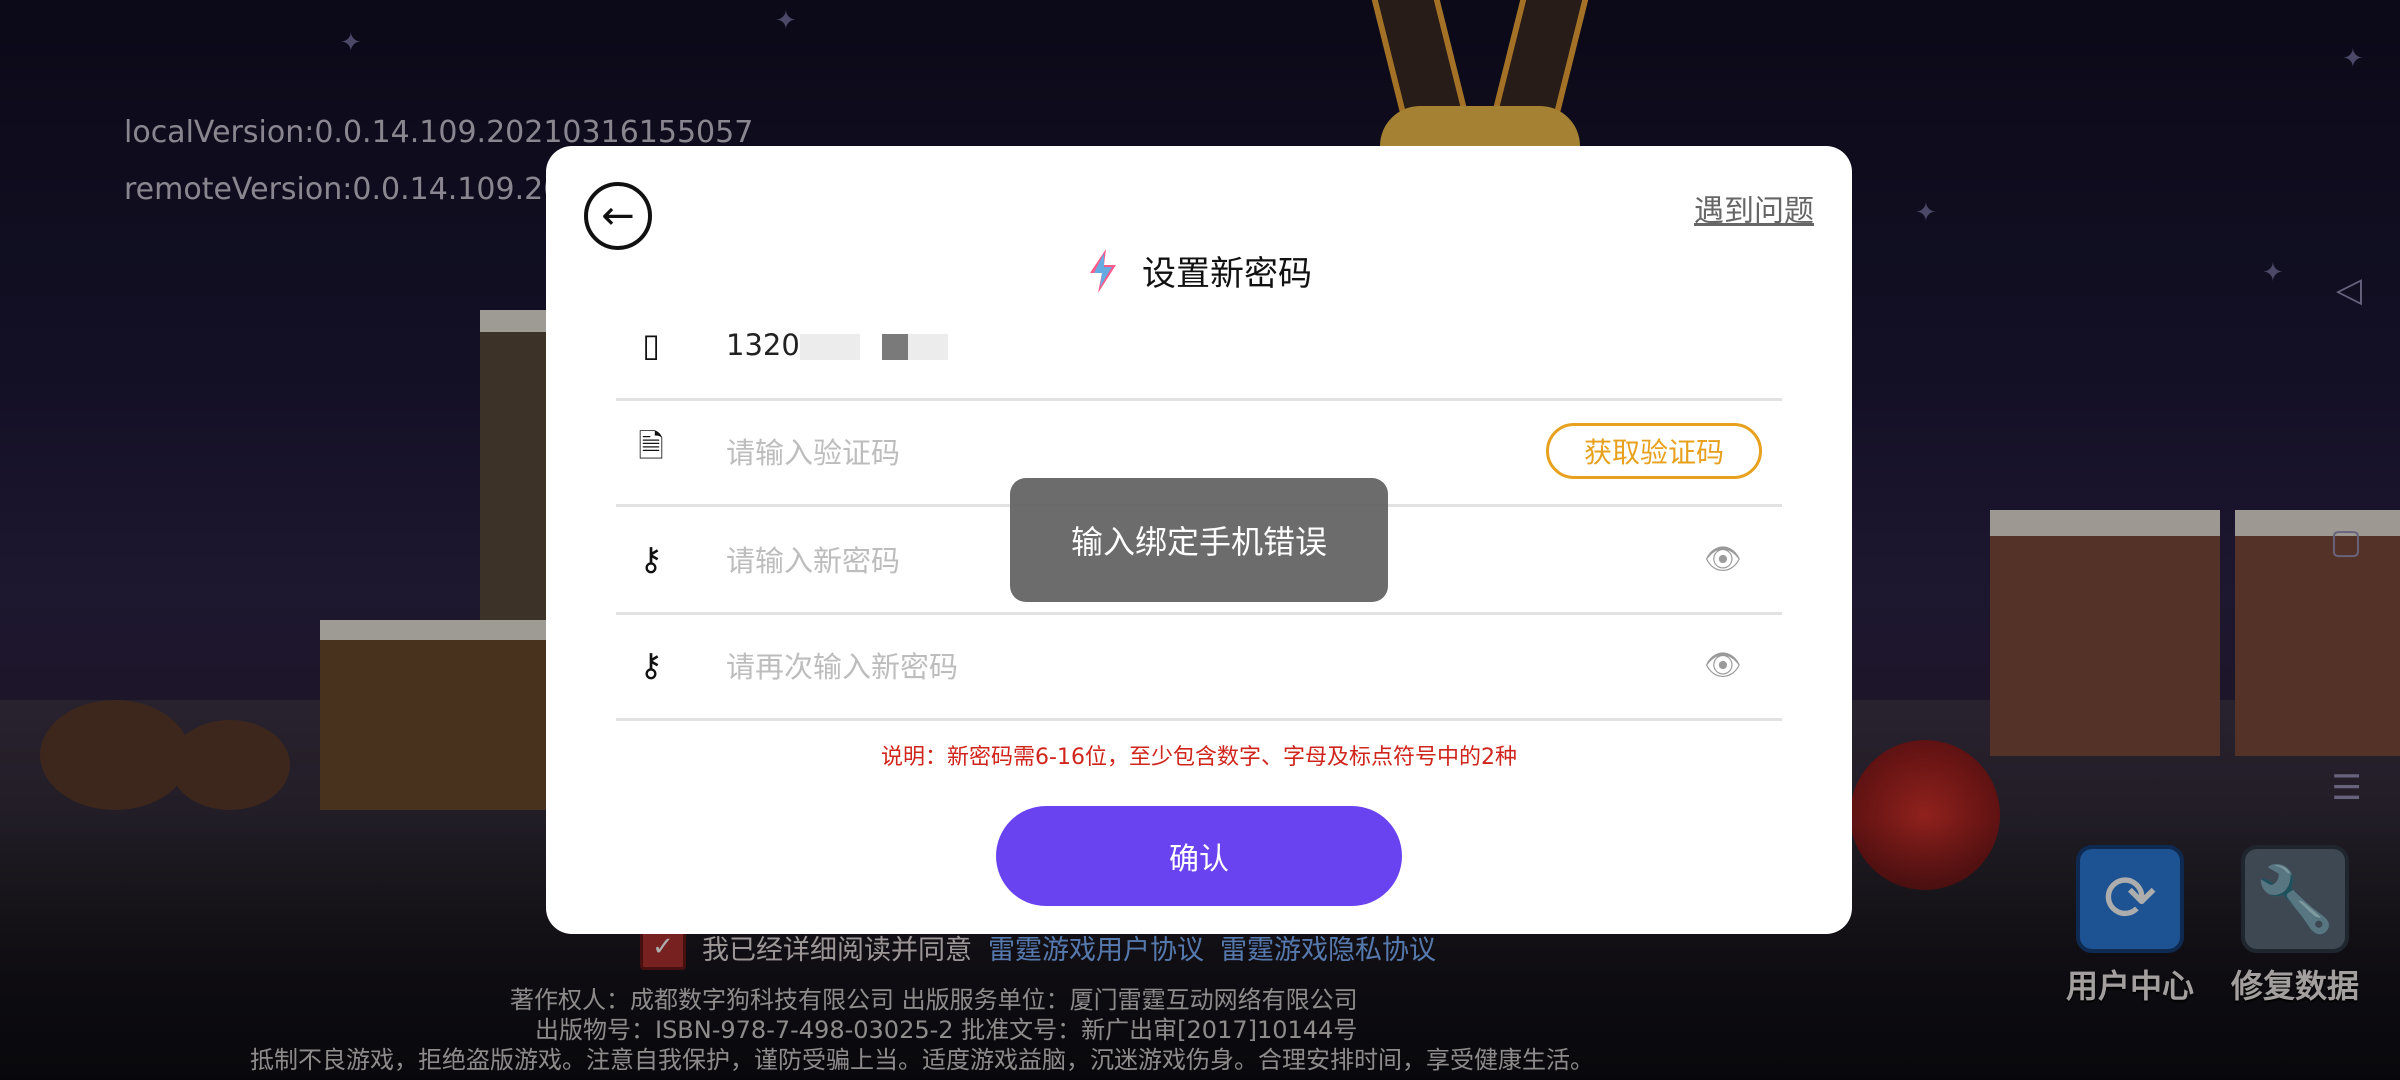  What do you see at coordinates (1199, 757) in the screenshot?
I see `password-rule-note: 说明：新密码需6-16位，至少包含数字、字母及标点符号中的2种` at bounding box center [1199, 757].